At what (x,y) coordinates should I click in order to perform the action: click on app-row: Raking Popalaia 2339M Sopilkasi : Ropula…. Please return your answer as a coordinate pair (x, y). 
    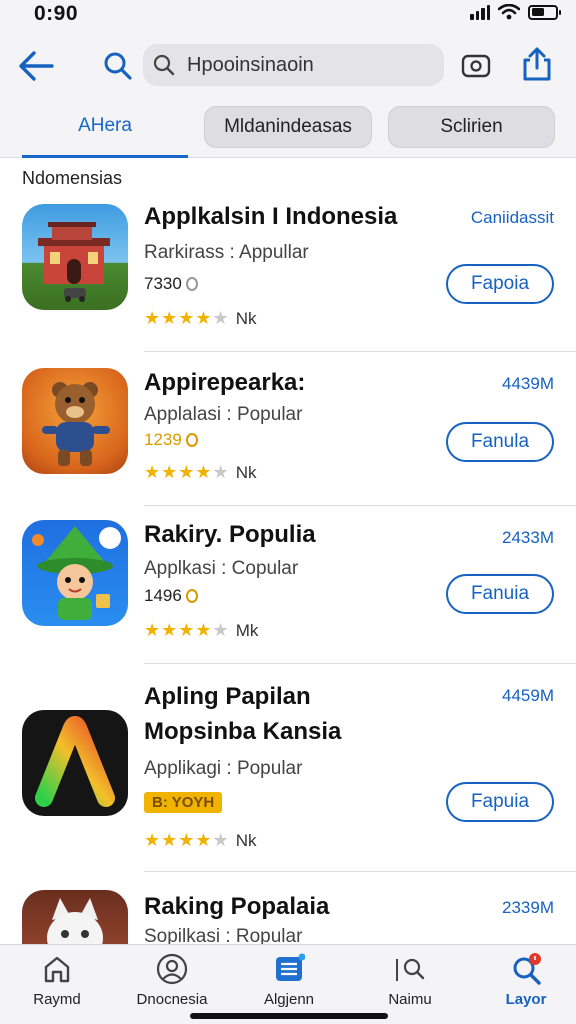
    Looking at the image, I should click on (288, 909).